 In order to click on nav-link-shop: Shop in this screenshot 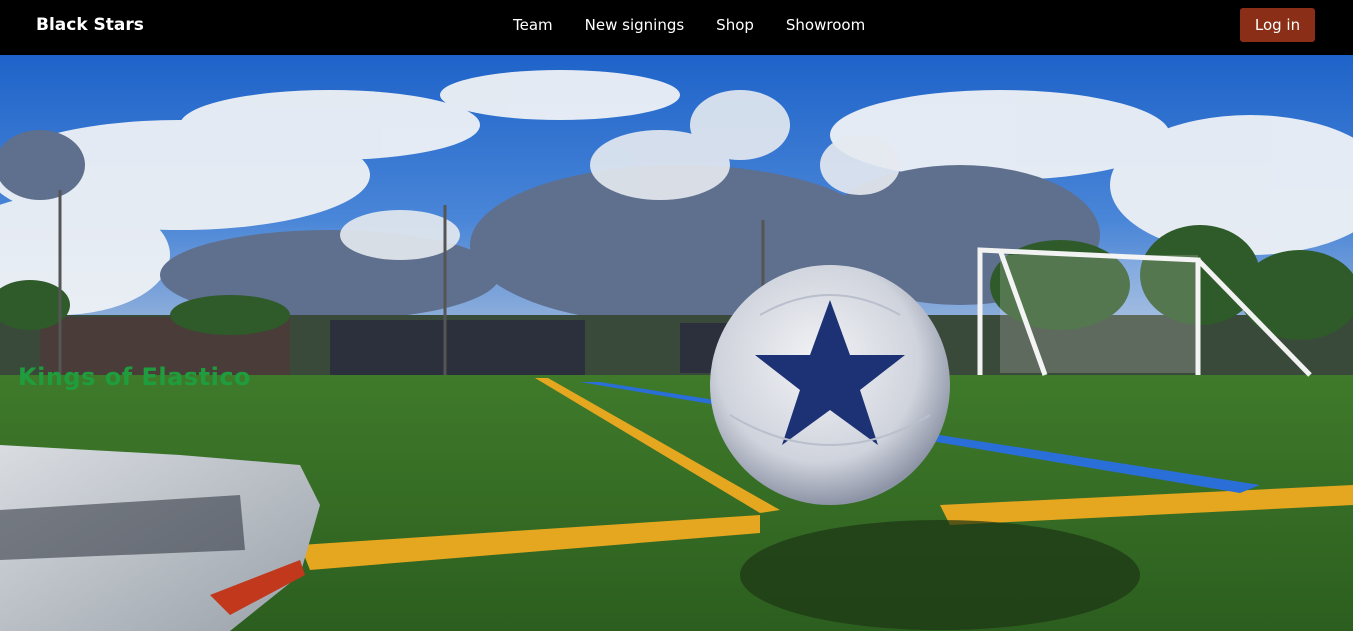, I will do `click(735, 25)`.